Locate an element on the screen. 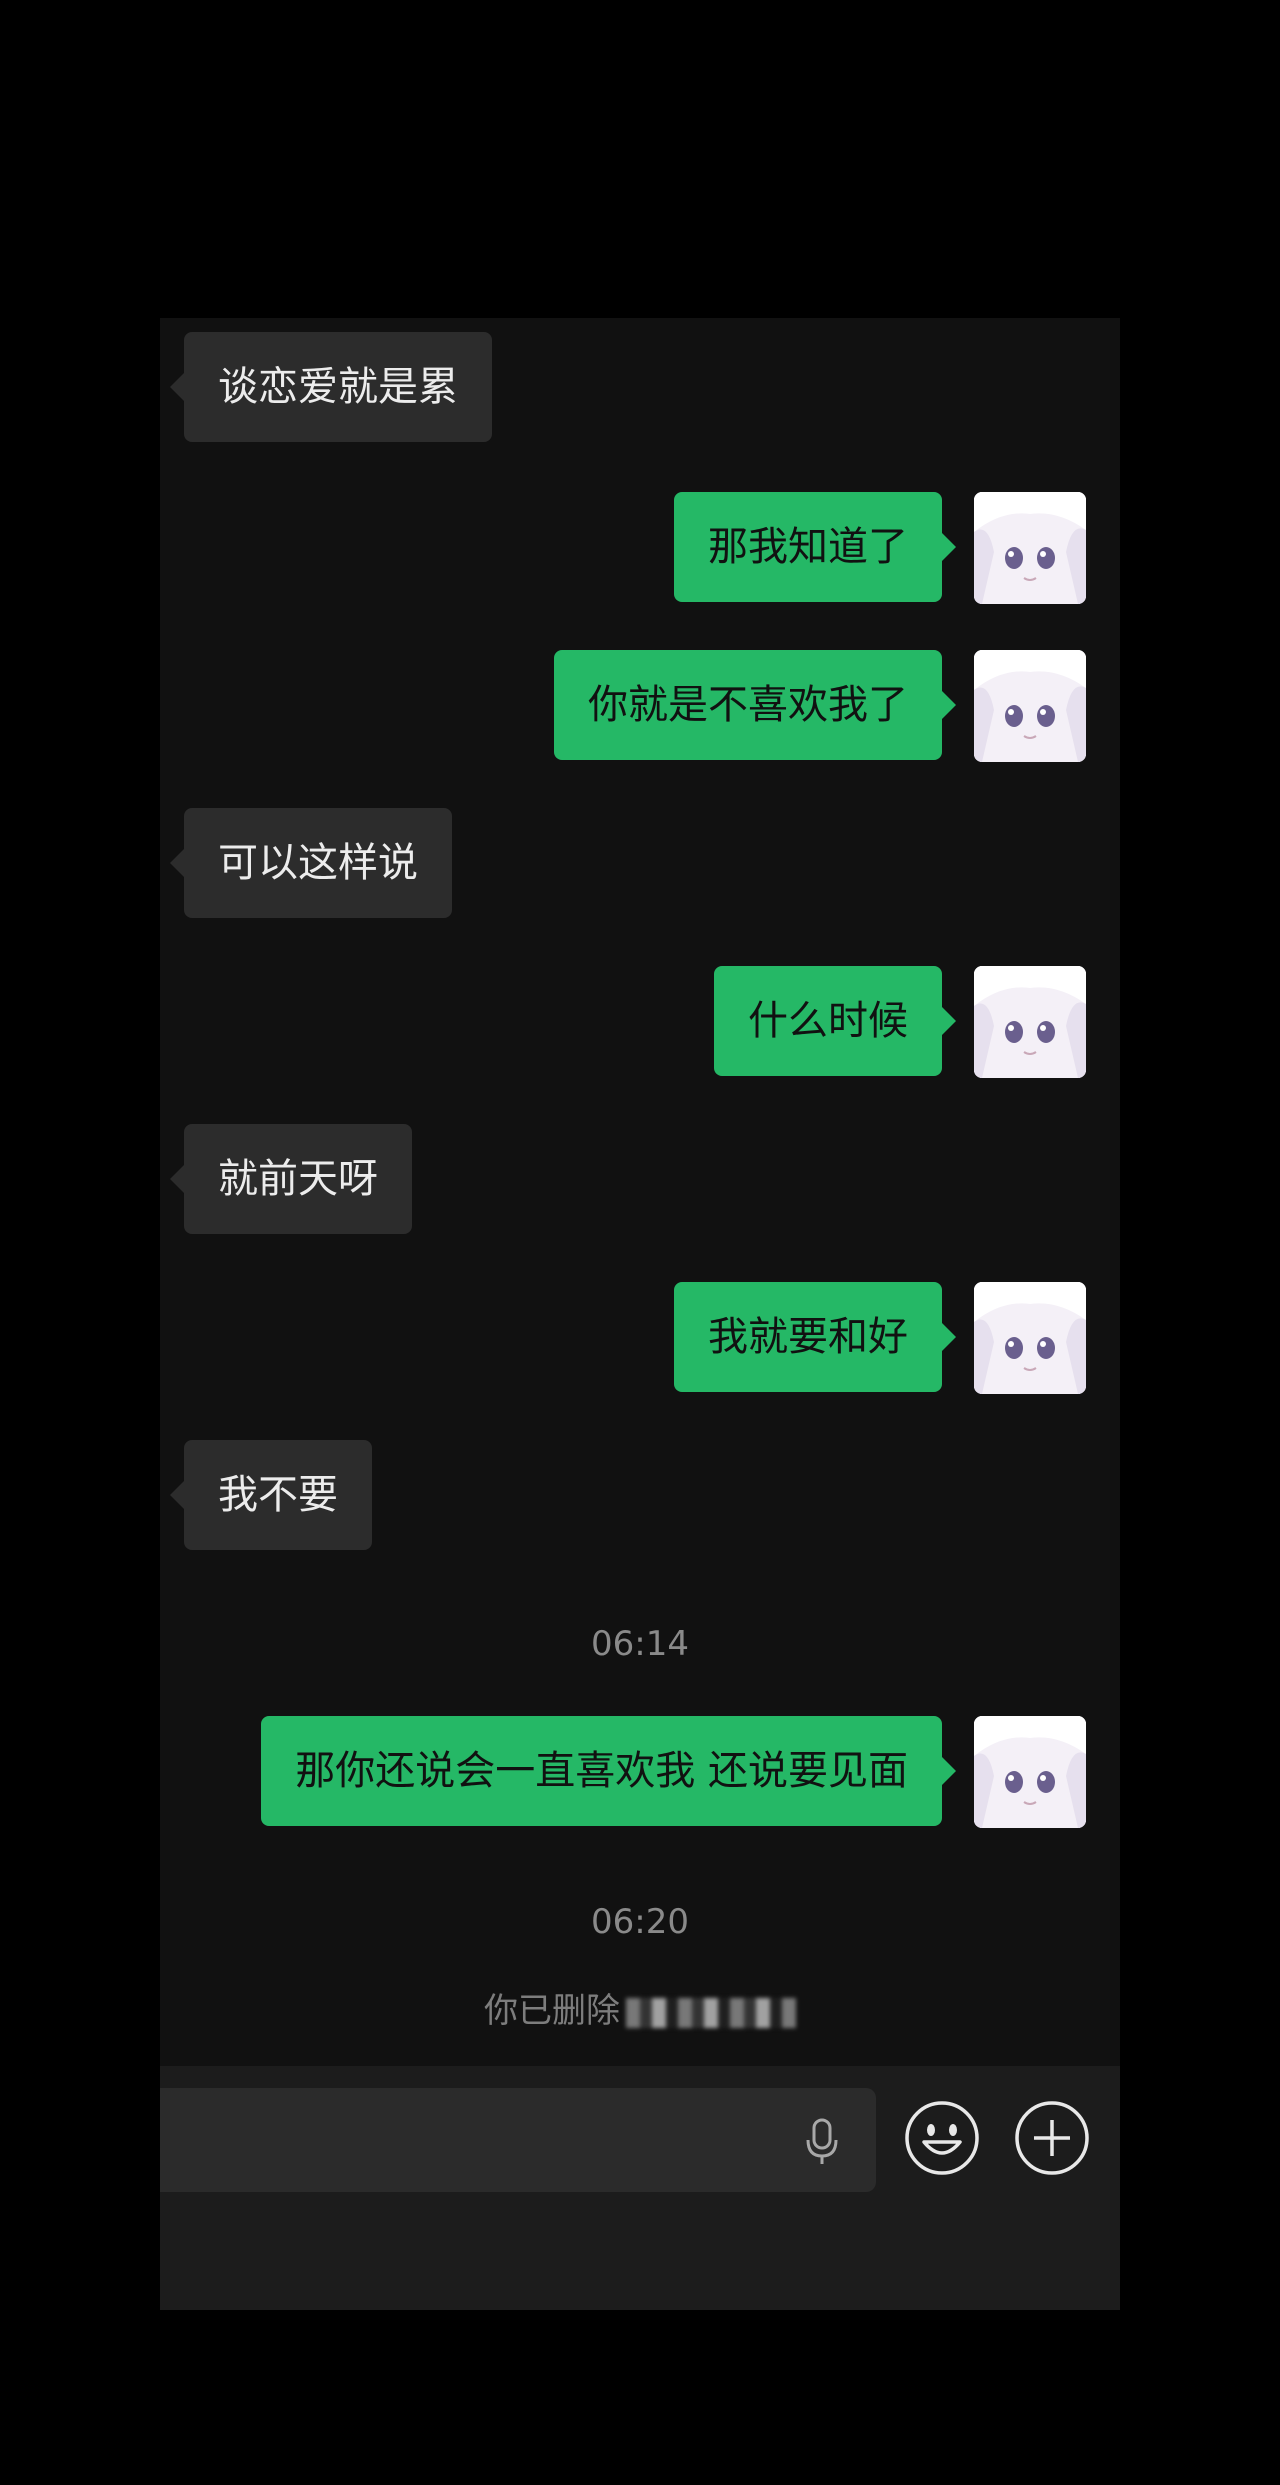 Image resolution: width=1280 pixels, height=2485 pixels. plus-icon is located at coordinates (1052, 2138).